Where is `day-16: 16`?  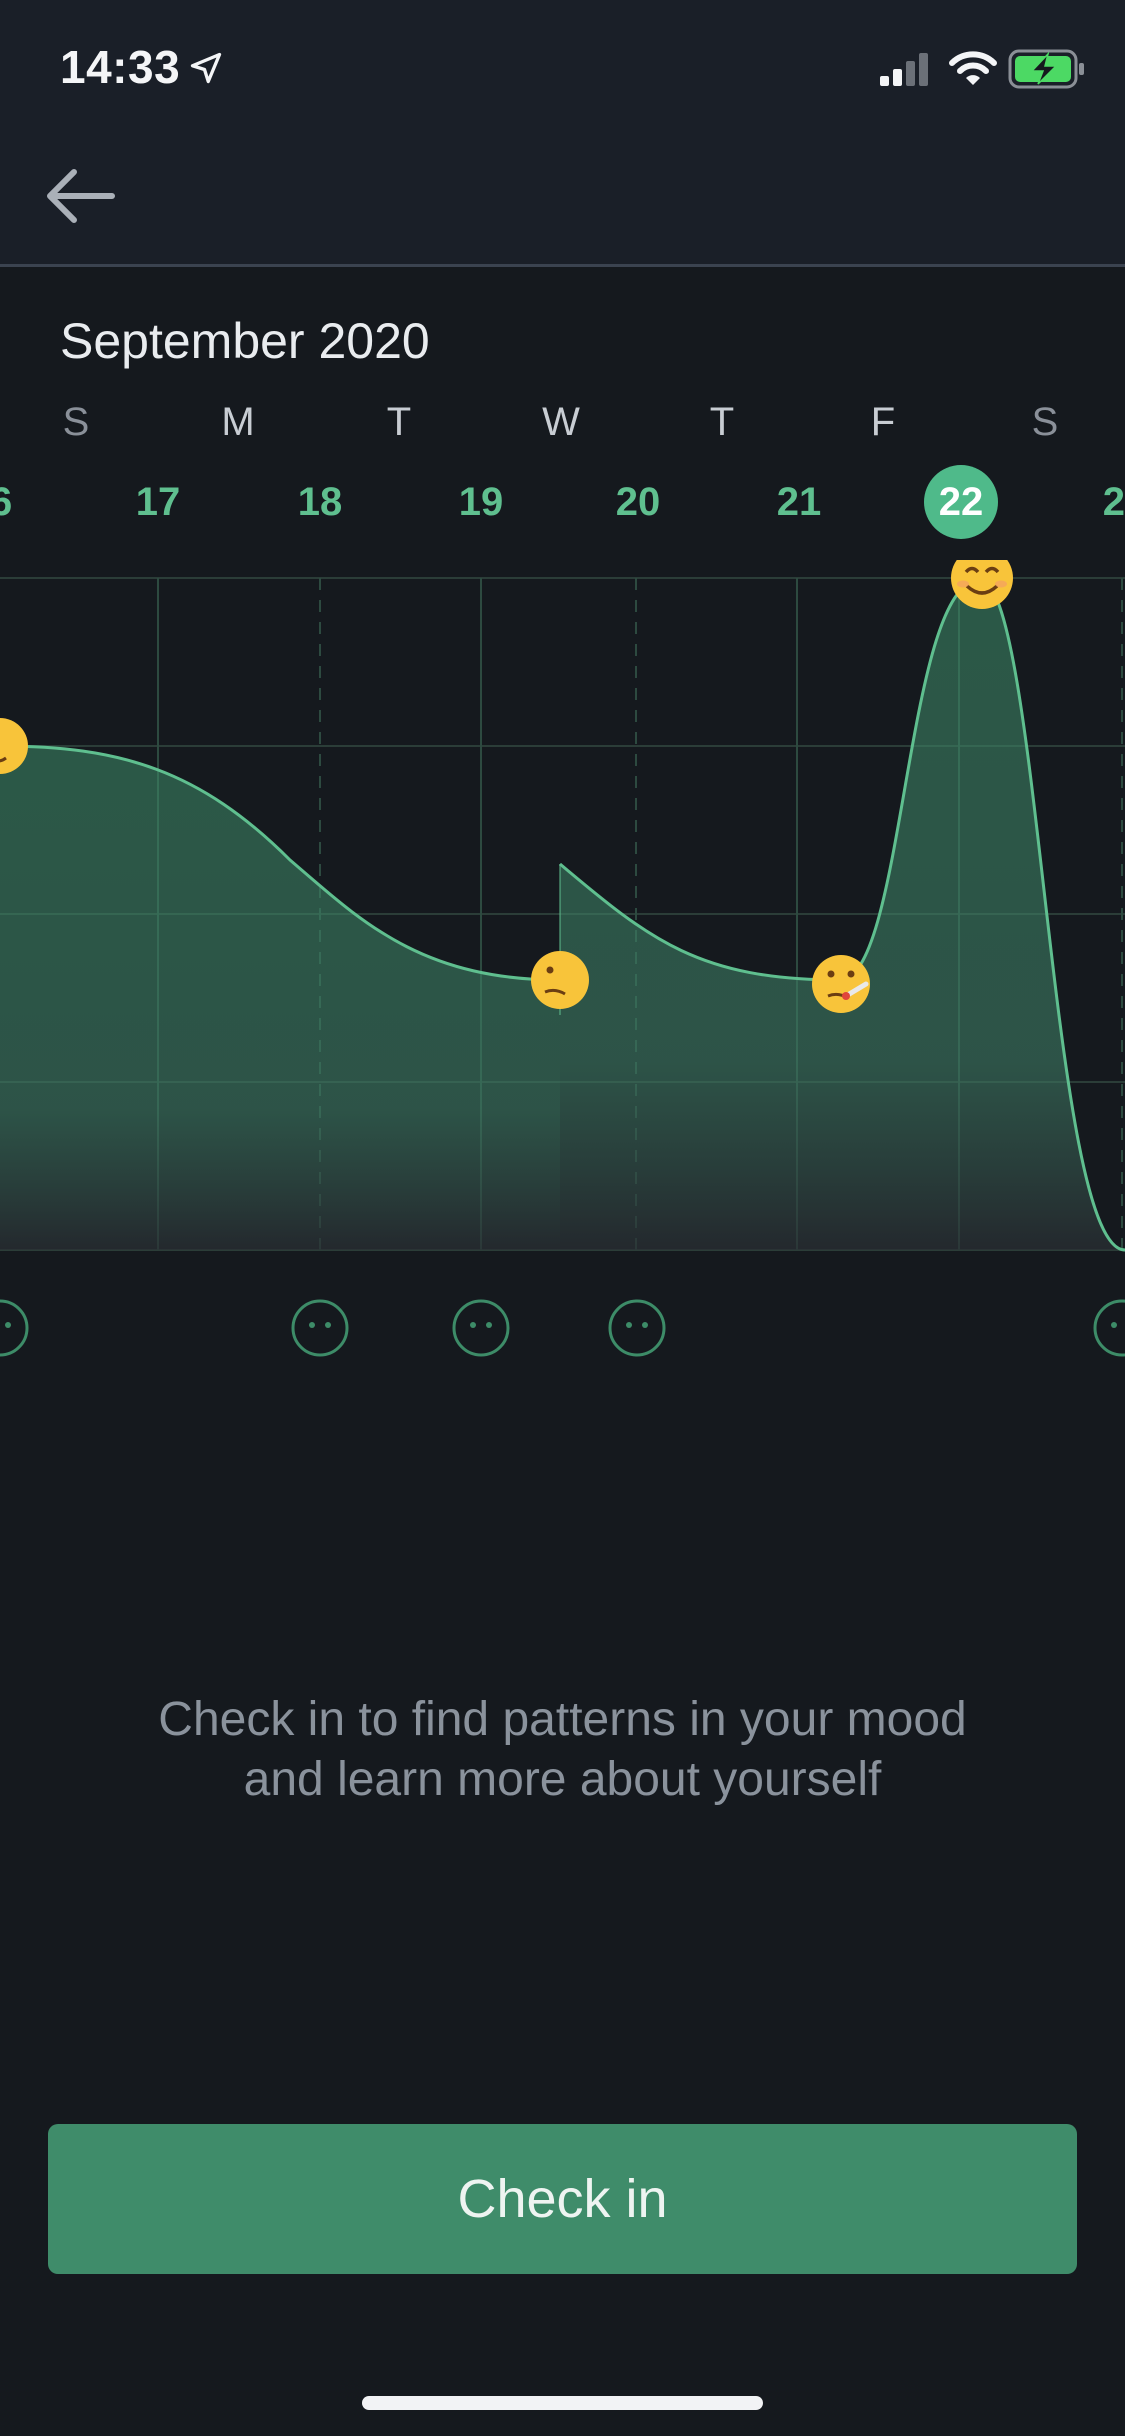
day-16: 16 is located at coordinates (20, 502).